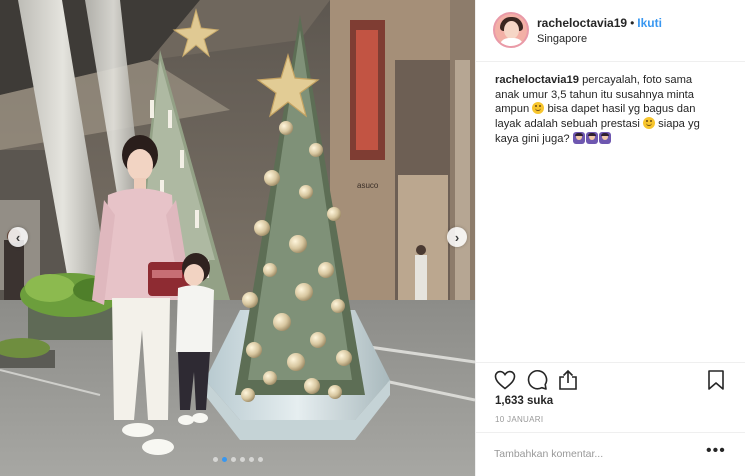  I want to click on heart-icon, so click(505, 380).